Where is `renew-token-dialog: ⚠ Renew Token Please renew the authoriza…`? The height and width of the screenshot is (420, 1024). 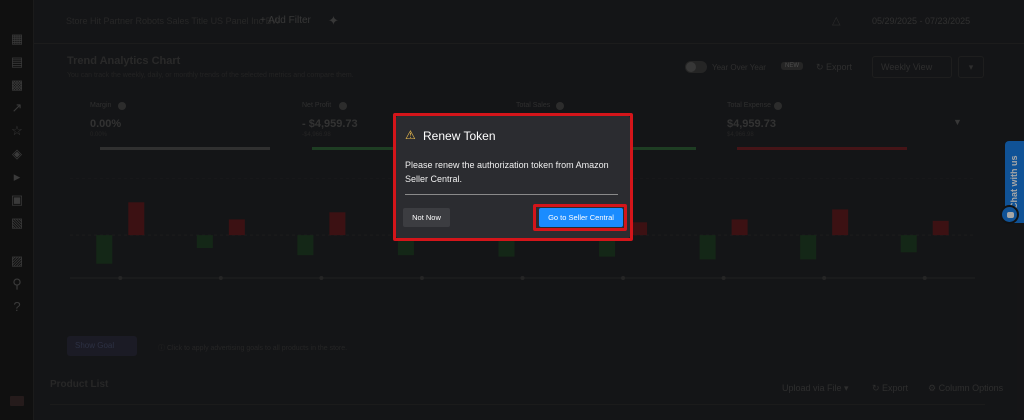 renew-token-dialog: ⚠ Renew Token Please renew the authoriza… is located at coordinates (513, 177).